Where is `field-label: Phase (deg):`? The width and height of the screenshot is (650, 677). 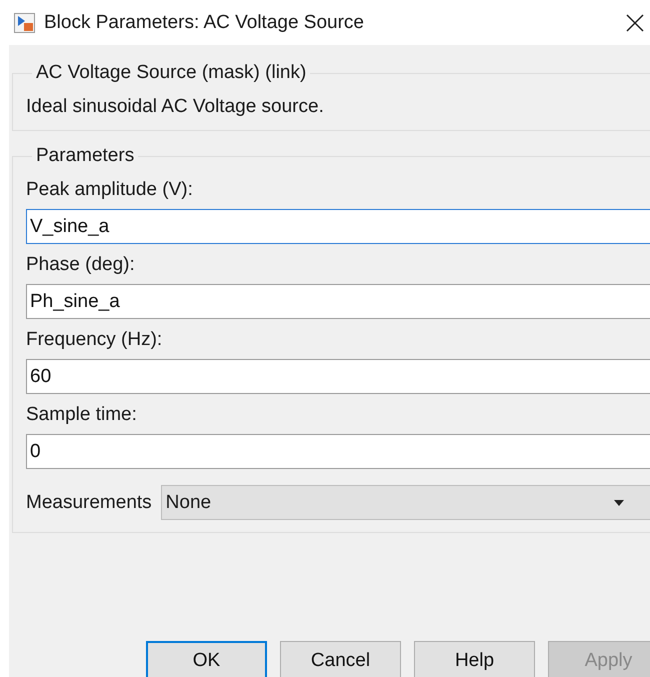
field-label: Phase (deg): is located at coordinates (81, 265).